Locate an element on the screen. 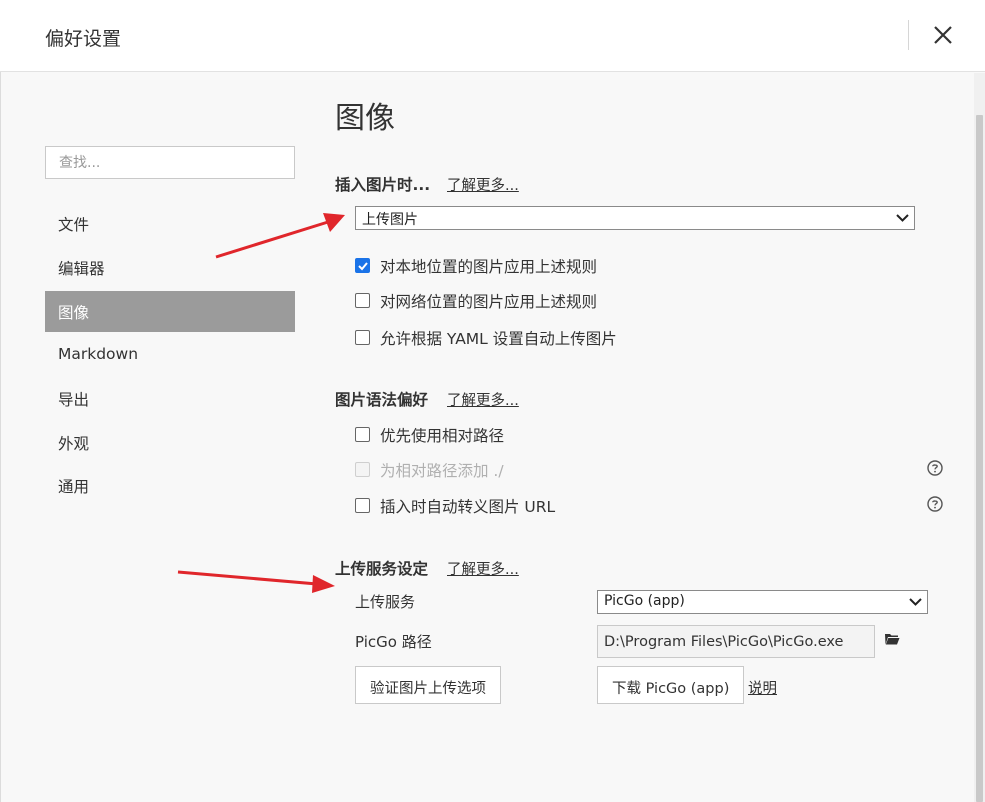 The image size is (985, 802). apply-local-option: 对本地位置的图片应用上述规则 is located at coordinates (555, 267).